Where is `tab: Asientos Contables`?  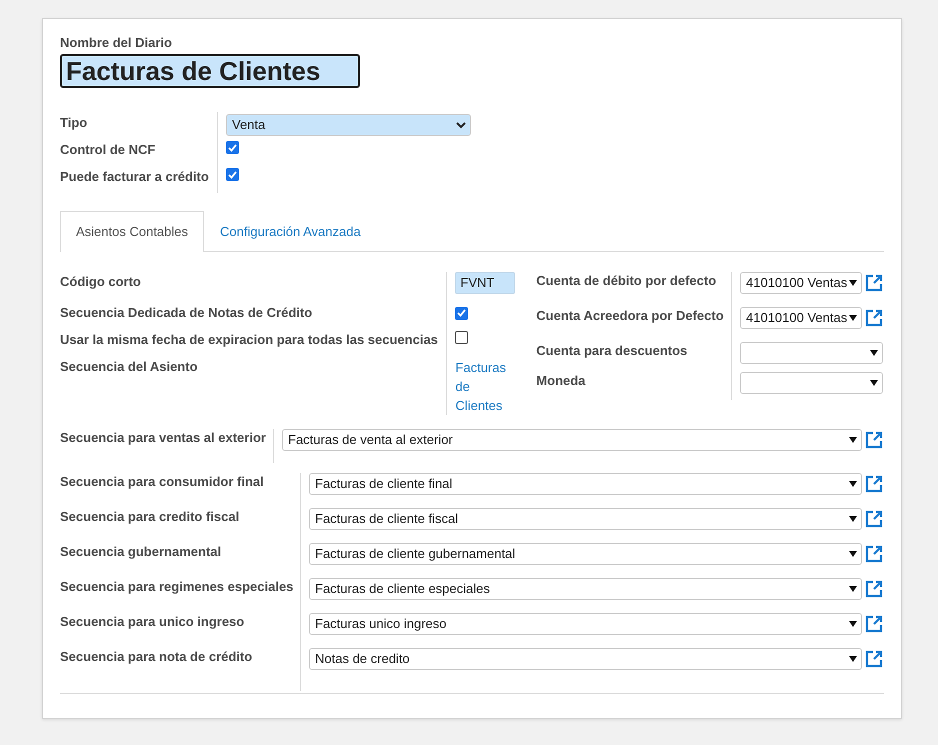
tab: Asientos Contables is located at coordinates (132, 231).